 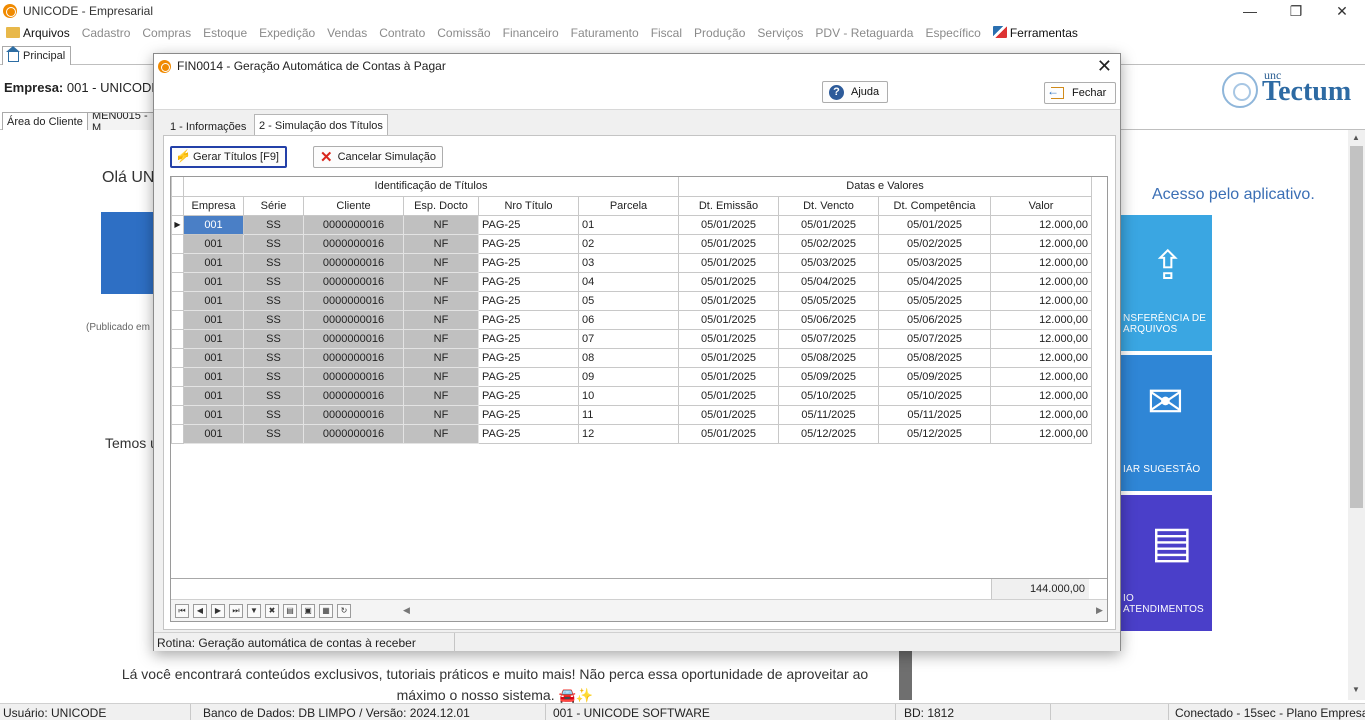 I want to click on scroll-up-icon: ▲, so click(x=1356, y=137).